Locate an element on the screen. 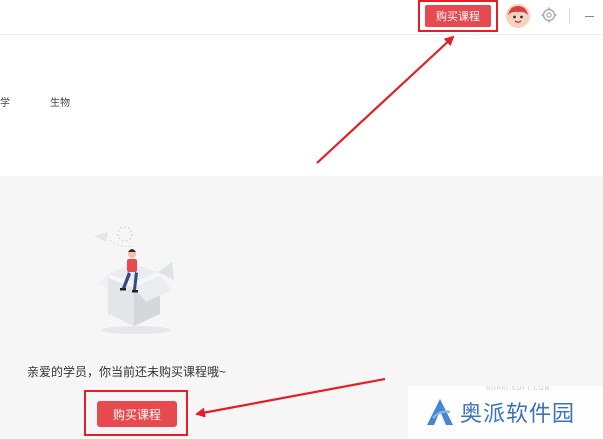 This screenshot has height=439, width=603. avatar is located at coordinates (518, 16).